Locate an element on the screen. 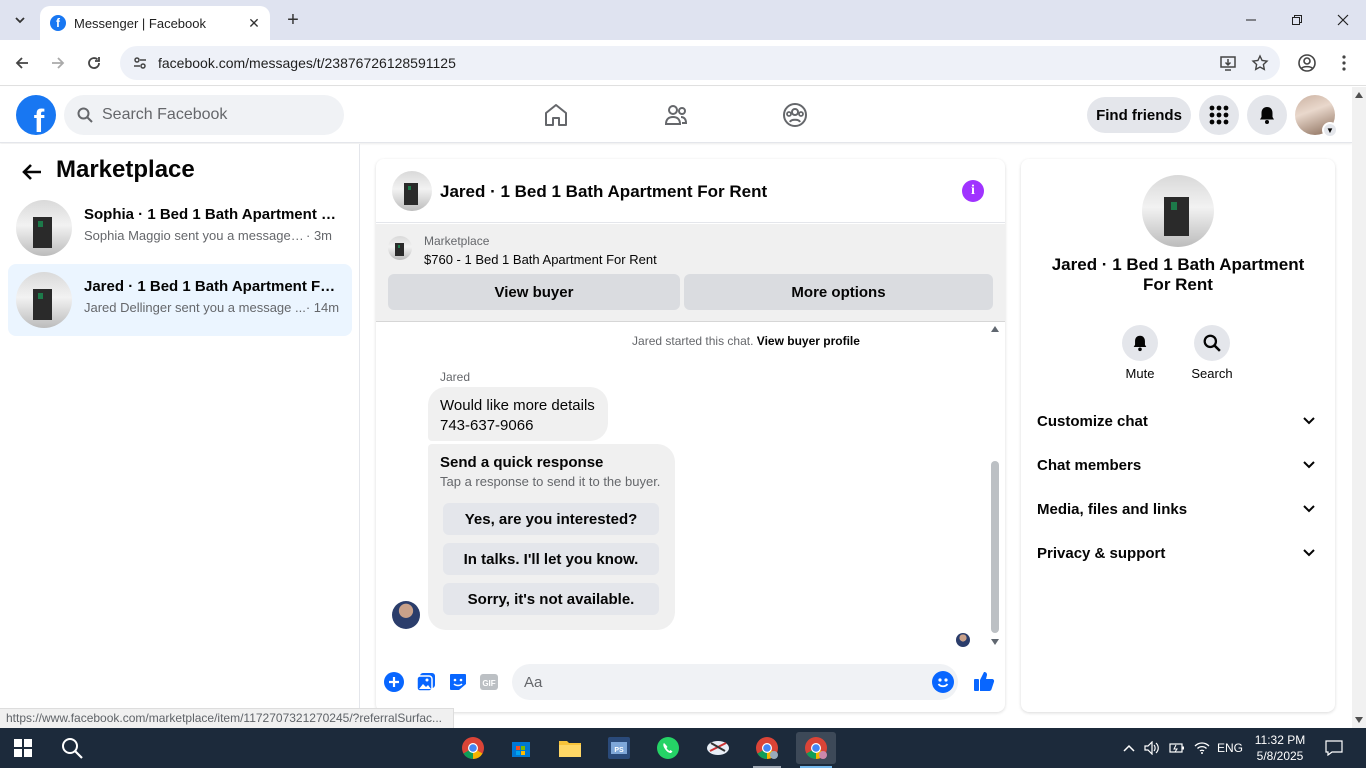  forward-arrow-icon is located at coordinates (58, 63).